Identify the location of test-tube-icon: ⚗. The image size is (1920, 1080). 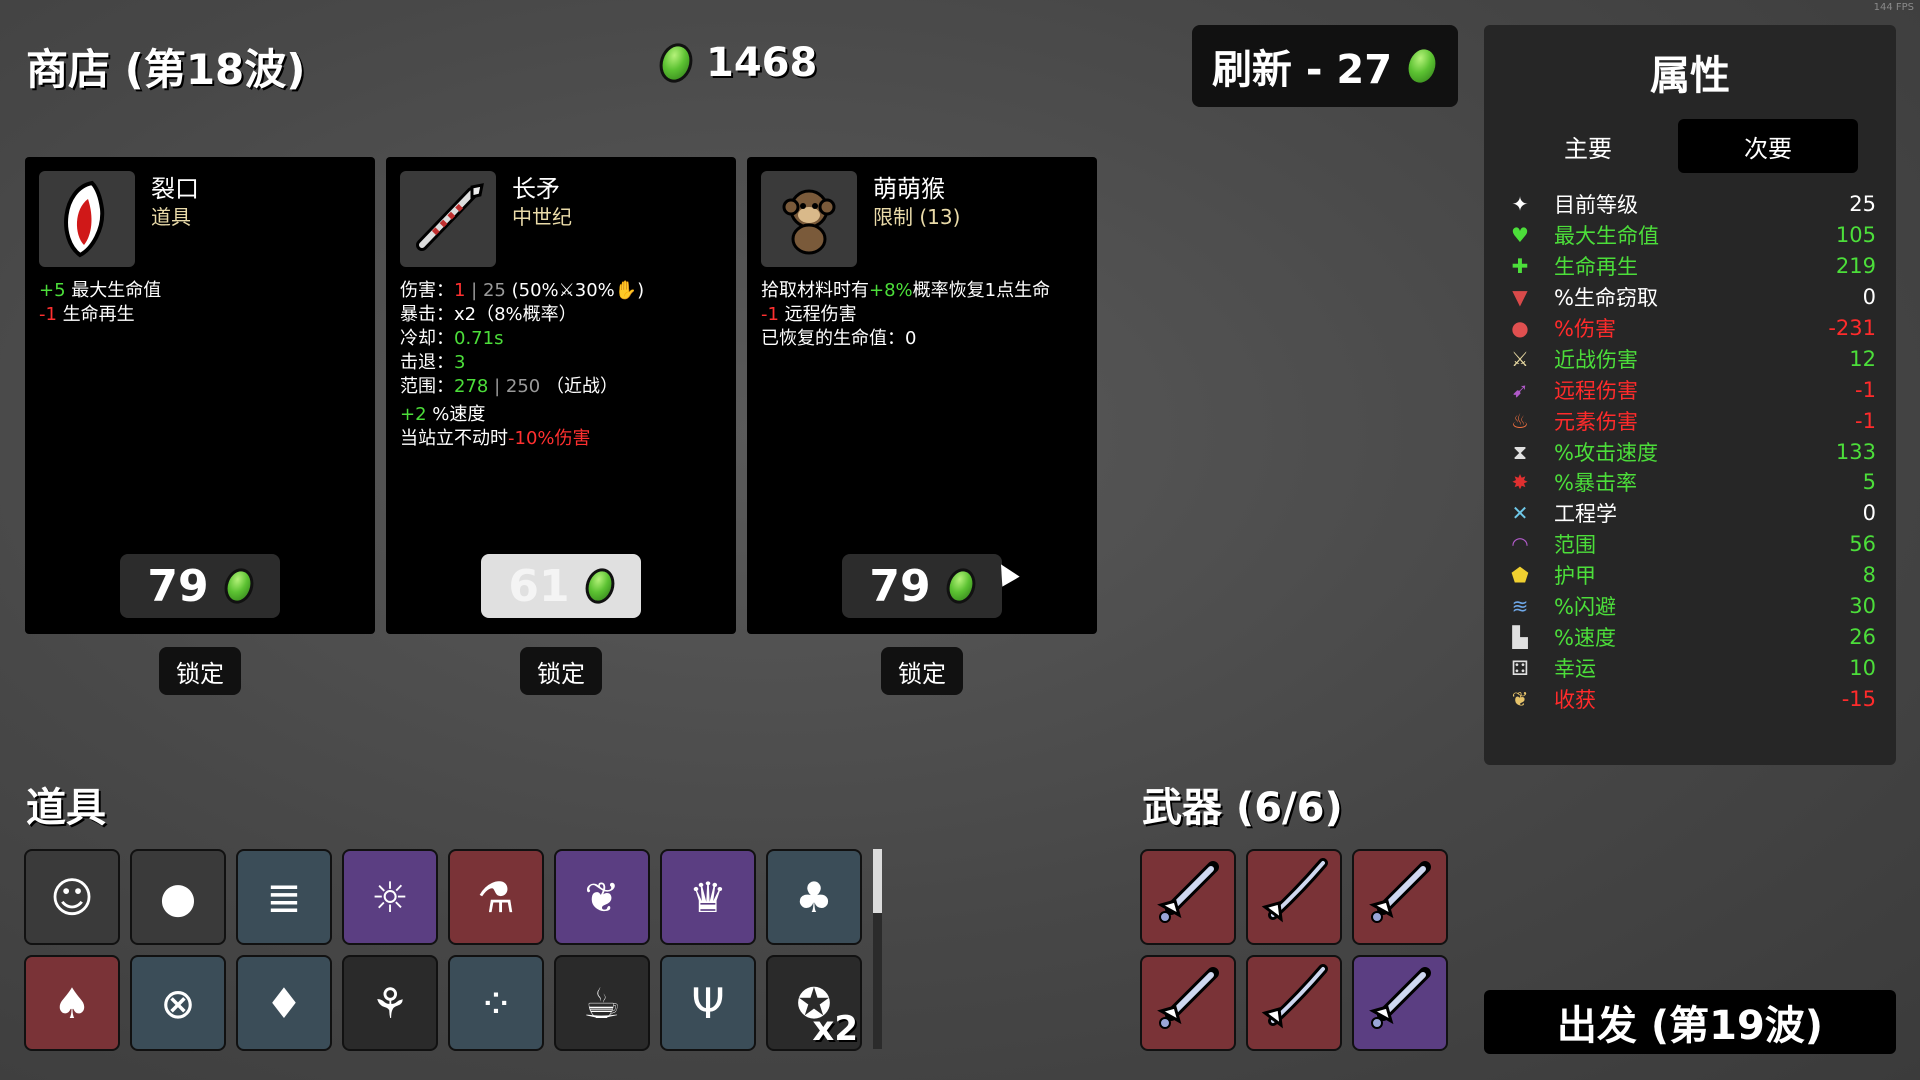
(496, 897).